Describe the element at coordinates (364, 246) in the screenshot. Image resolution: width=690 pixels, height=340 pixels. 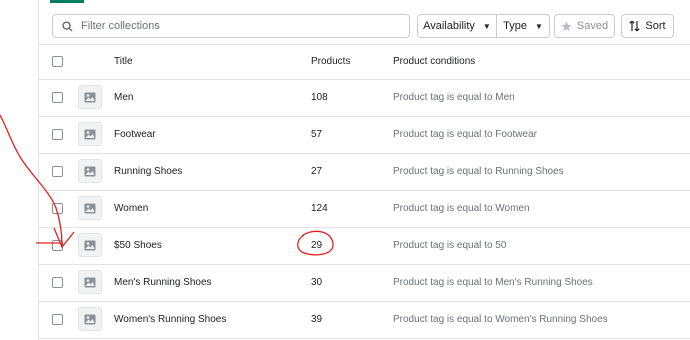
I see `table-row: $50 Shoes 29 Product tag is equal to 50` at that location.